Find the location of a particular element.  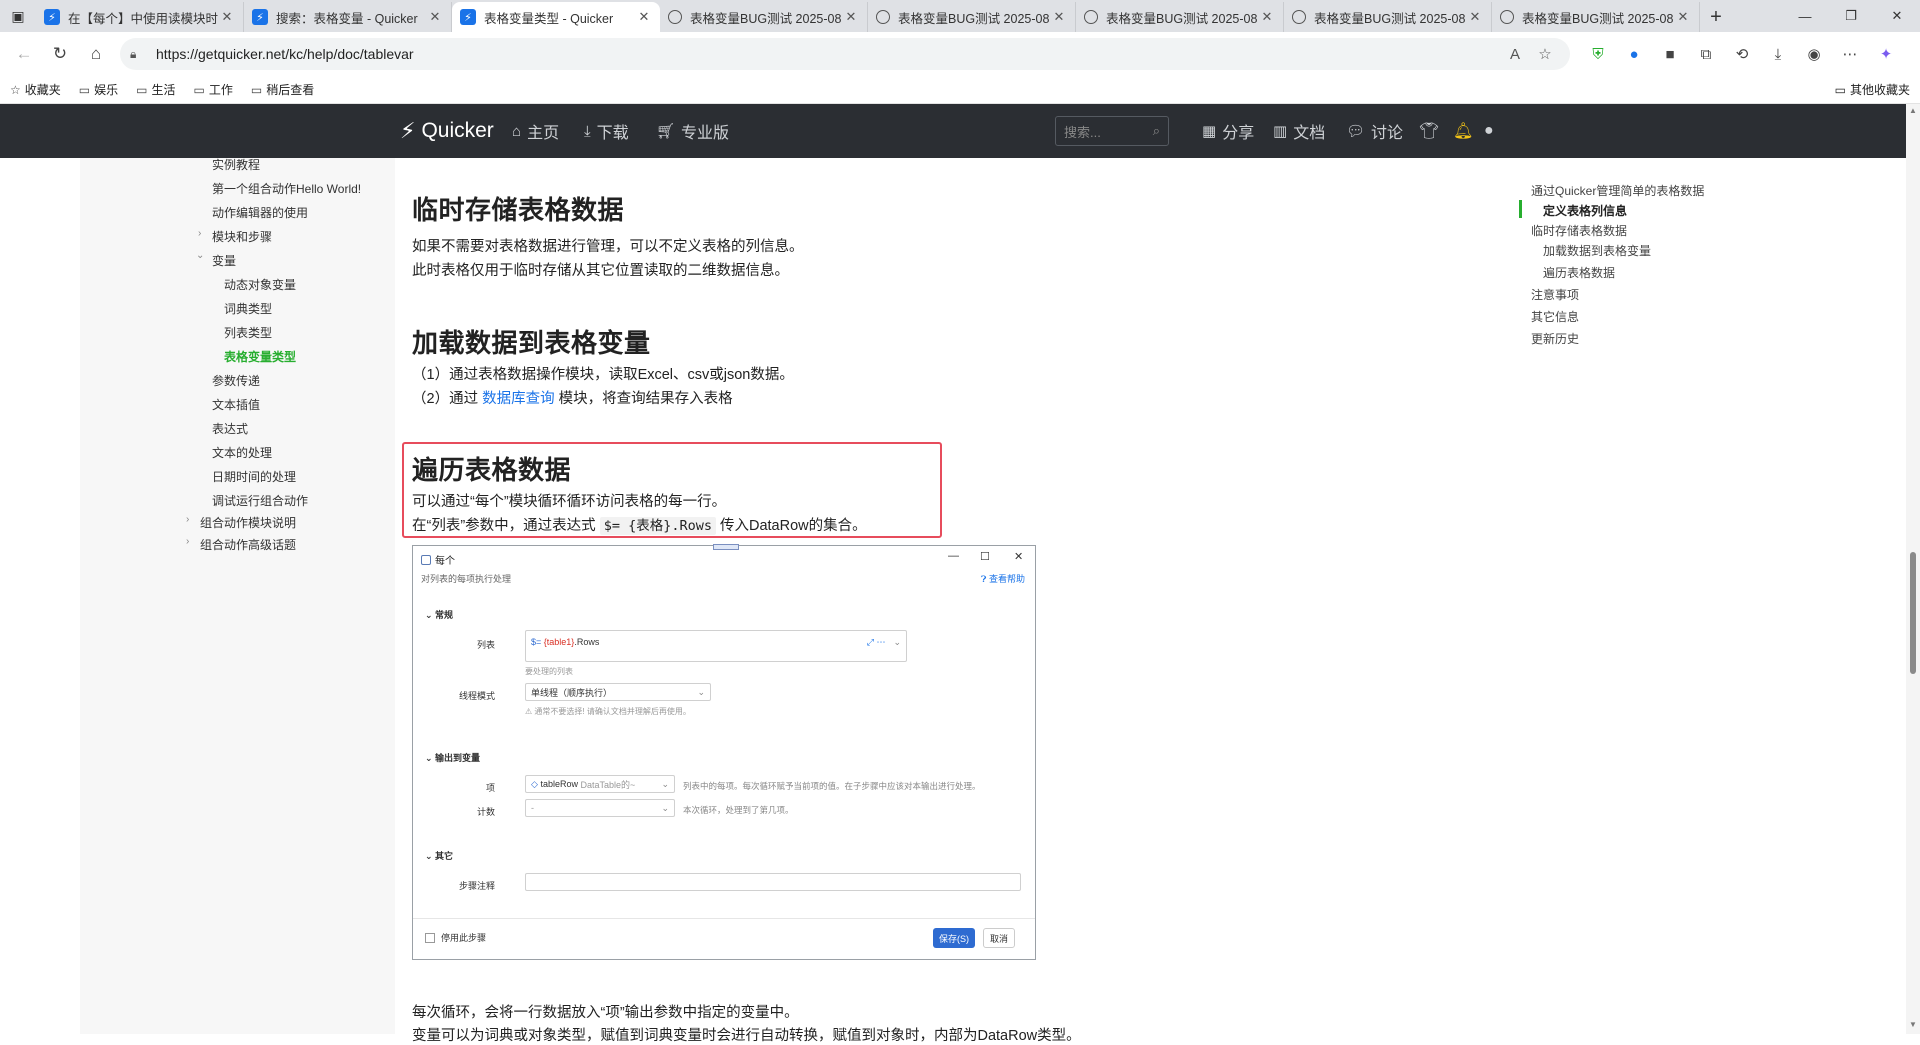

new-tab-button: + is located at coordinates (1716, 17).